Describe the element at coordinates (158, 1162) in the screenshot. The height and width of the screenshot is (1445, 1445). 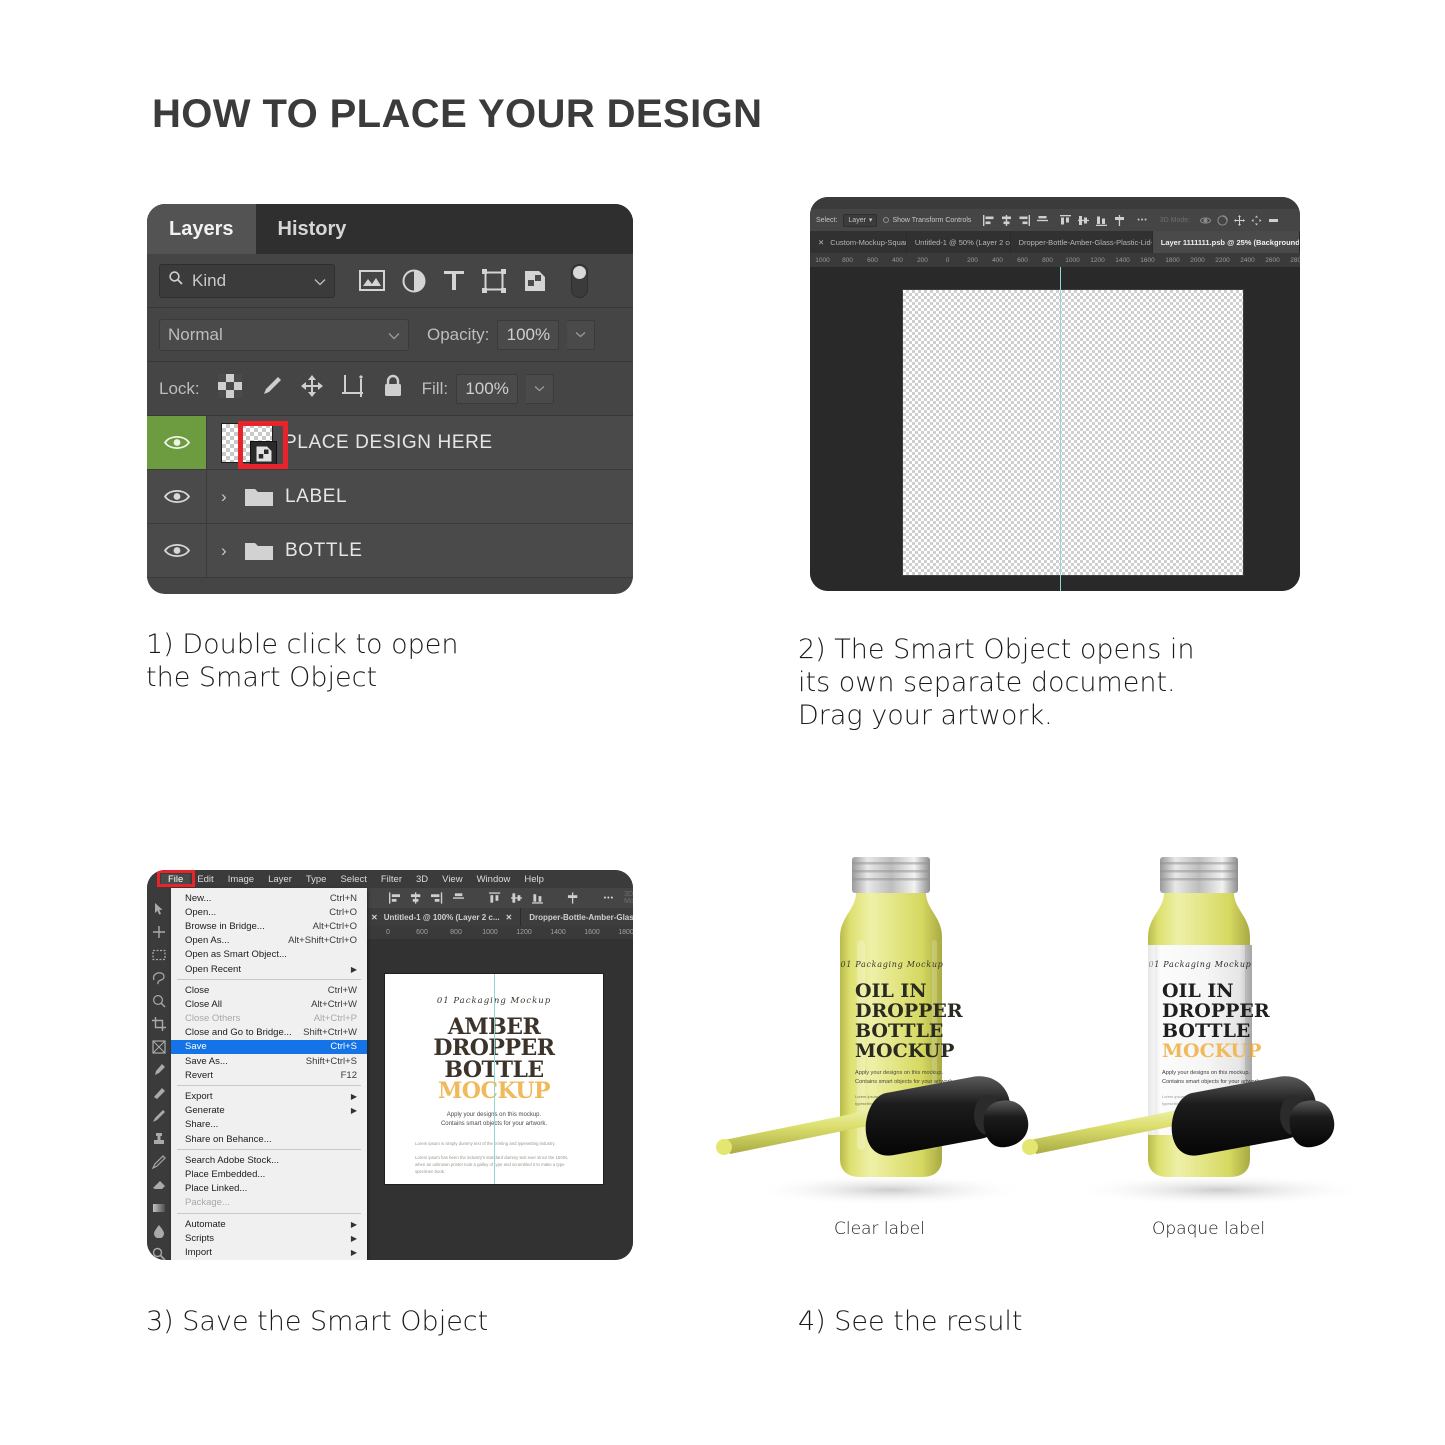
I see `history-brush-tool-icon` at that location.